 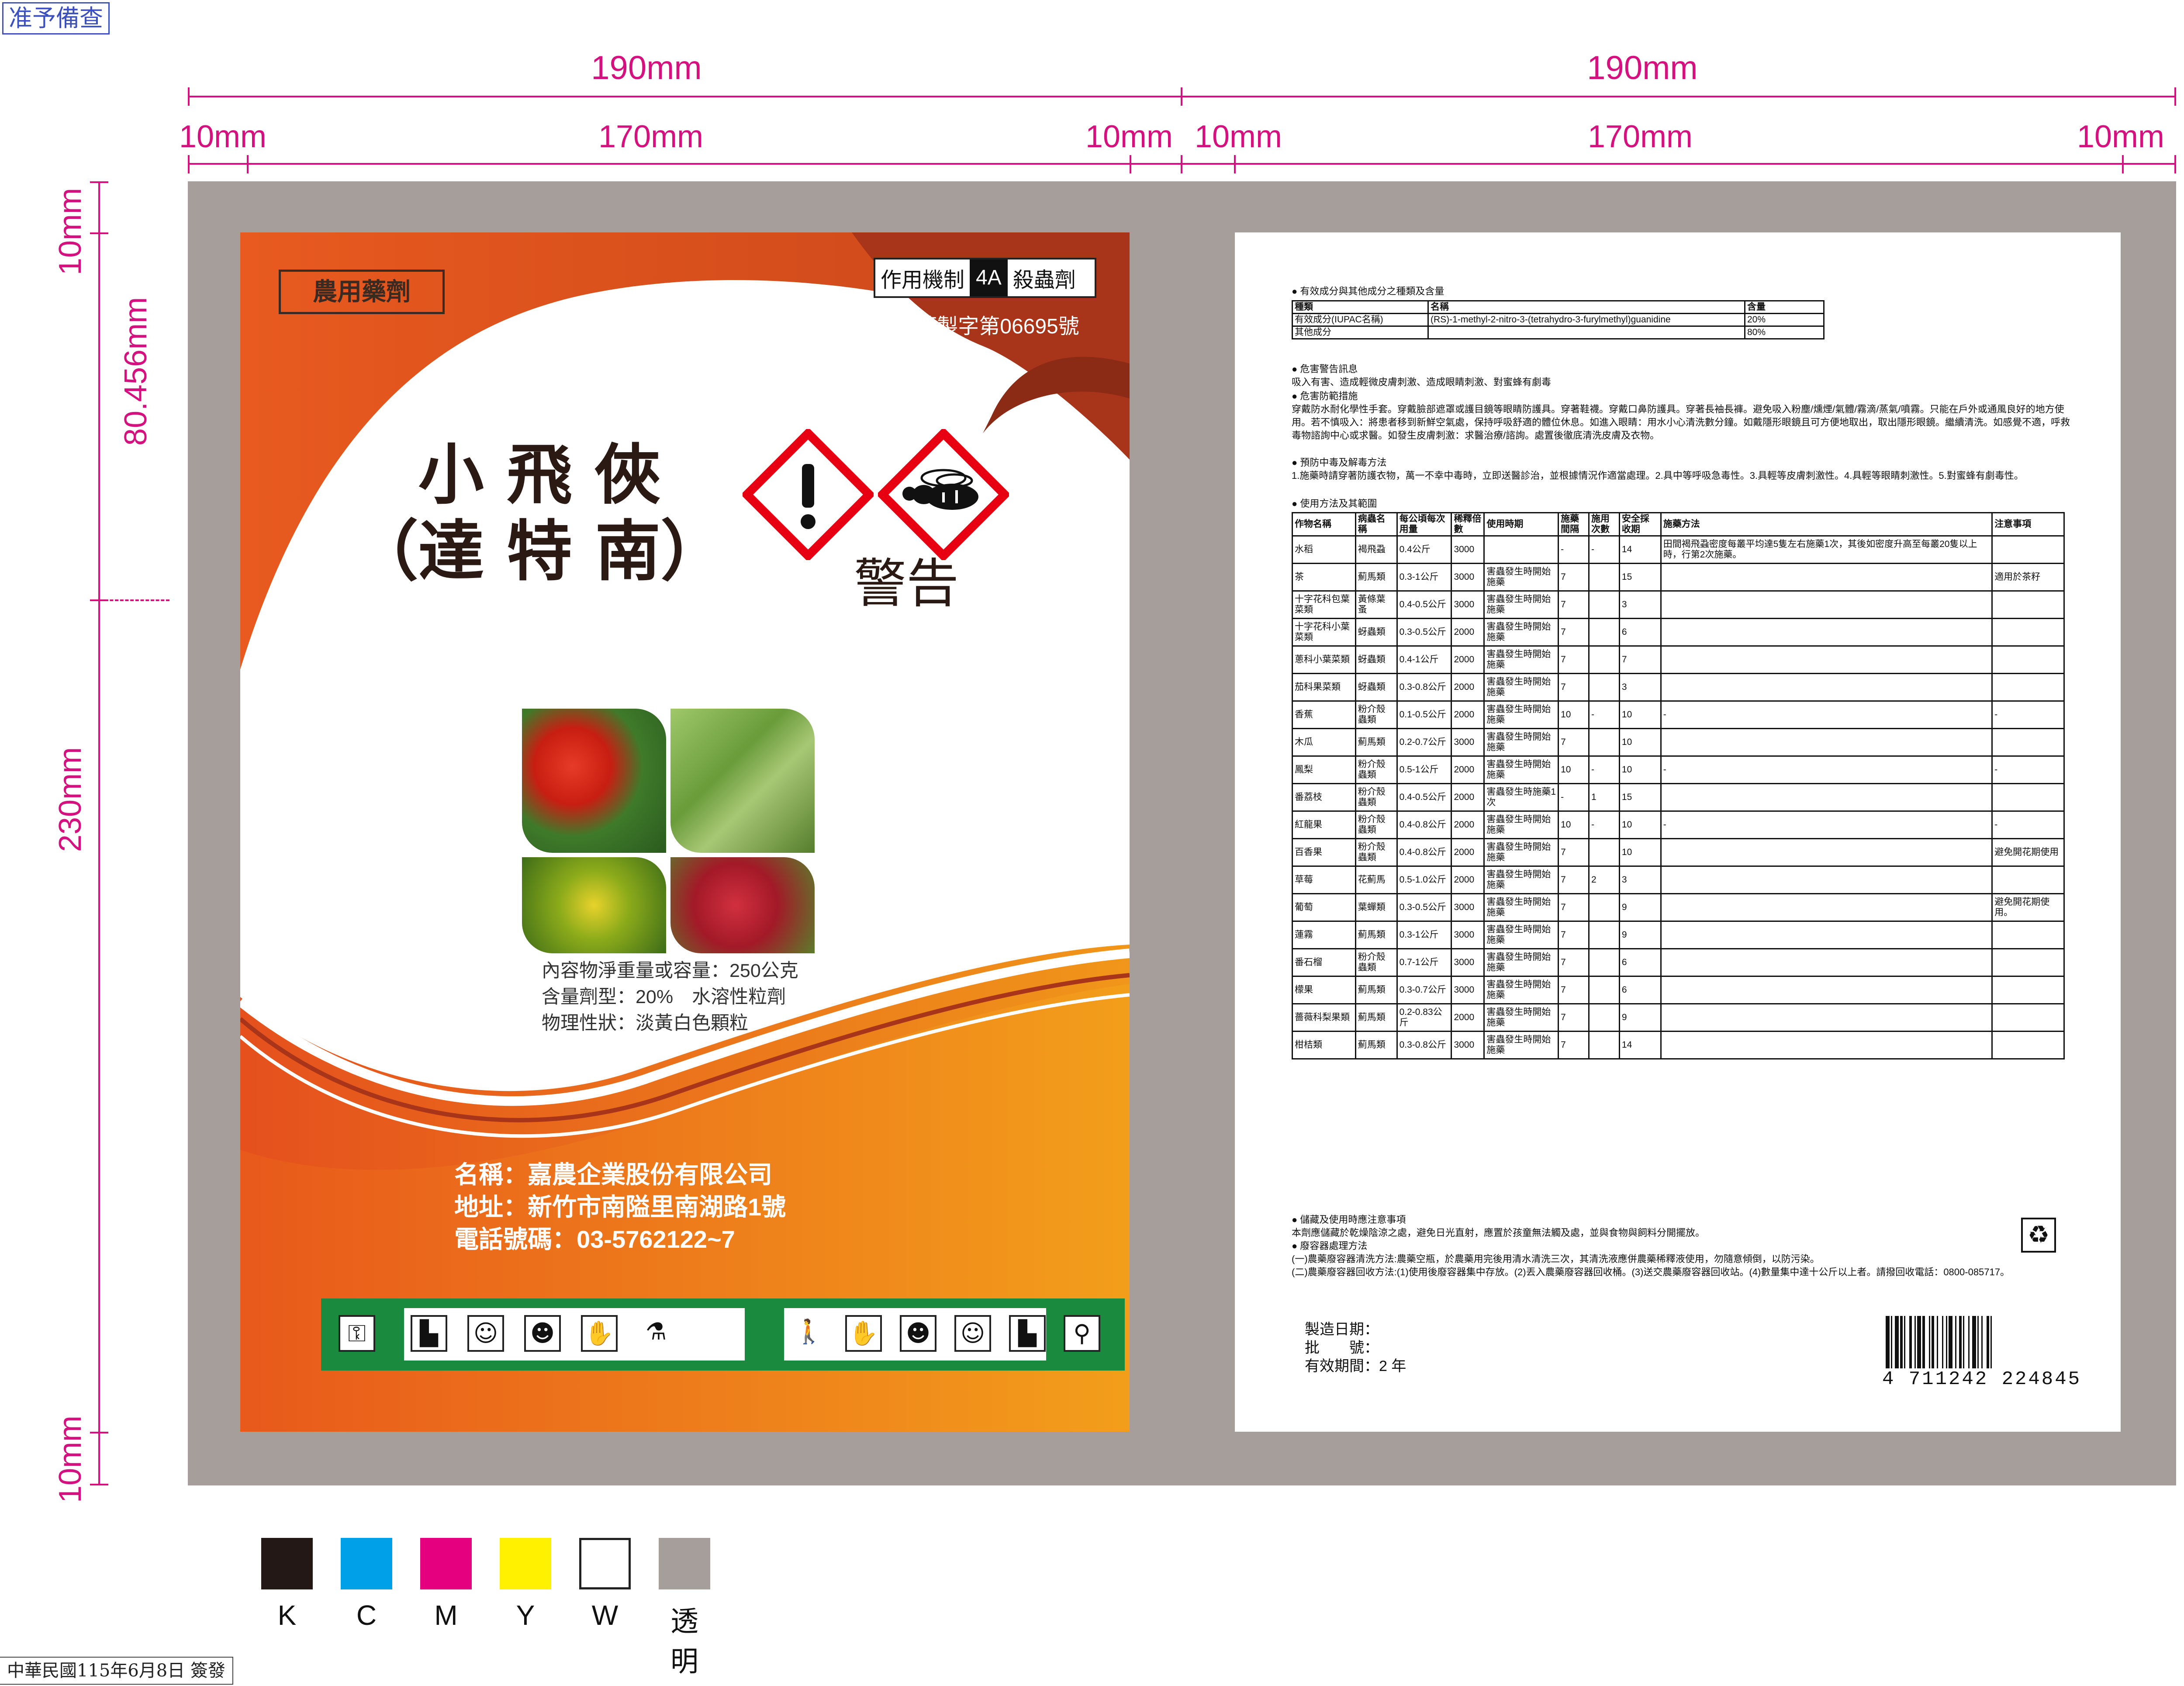 I want to click on usage-cell: 0.4公斤, so click(x=1424, y=550).